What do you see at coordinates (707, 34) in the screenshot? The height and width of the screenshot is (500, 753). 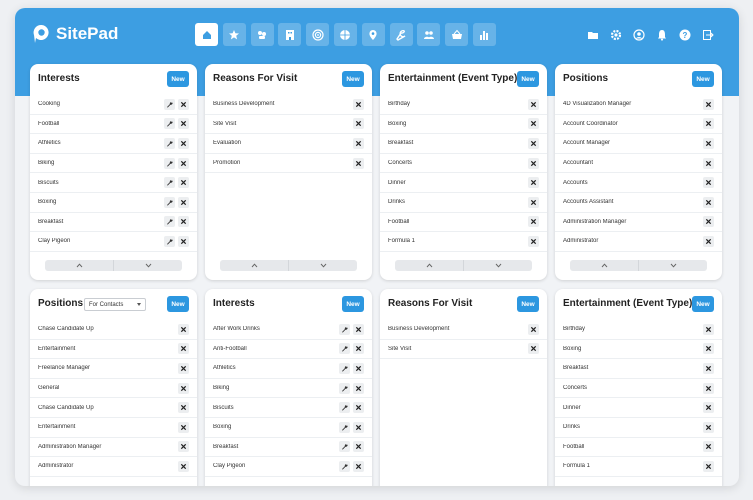 I see `logout-button` at bounding box center [707, 34].